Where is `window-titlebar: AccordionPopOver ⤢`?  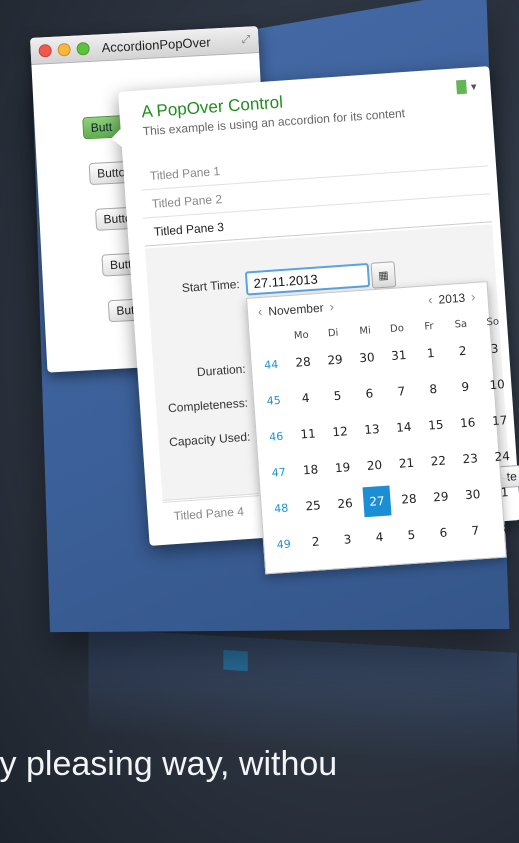 window-titlebar: AccordionPopOver ⤢ is located at coordinates (145, 45).